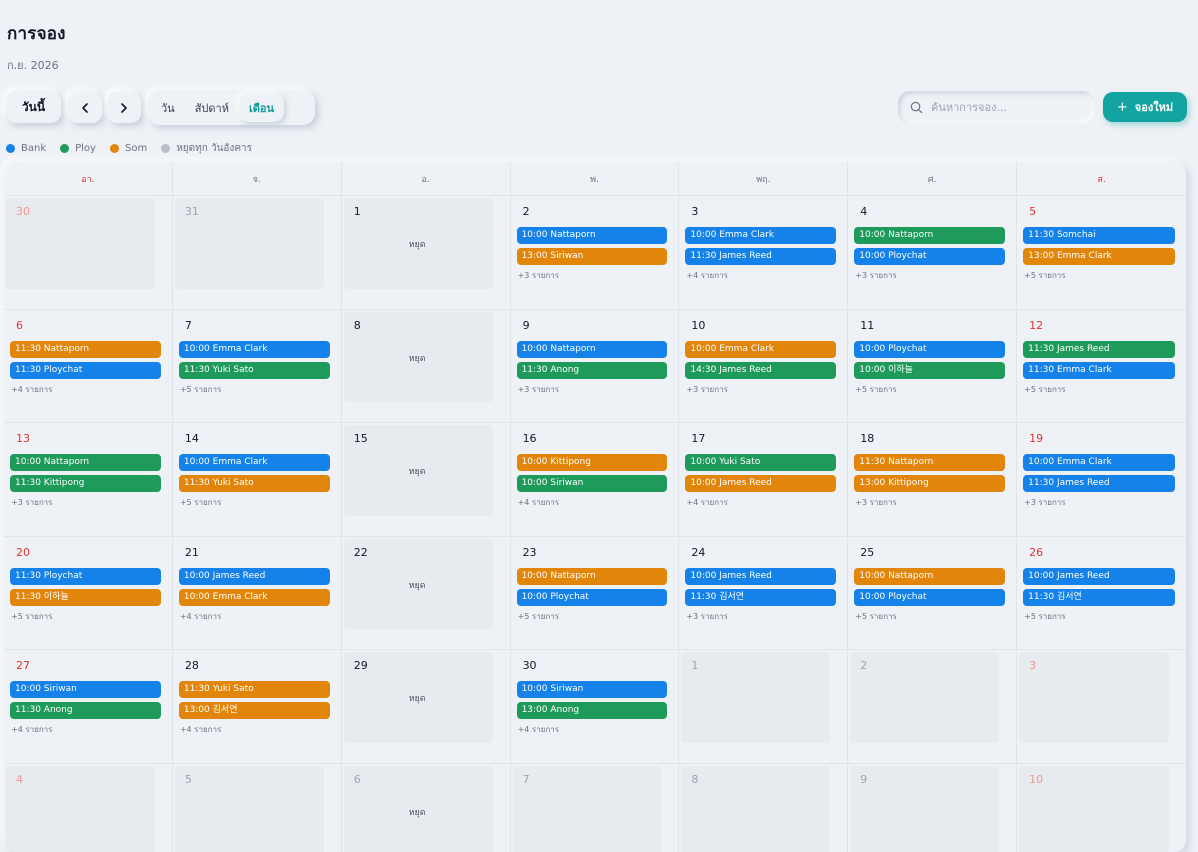 The width and height of the screenshot is (1198, 852). What do you see at coordinates (932, 707) in the screenshot?
I see `day-cell: 2` at bounding box center [932, 707].